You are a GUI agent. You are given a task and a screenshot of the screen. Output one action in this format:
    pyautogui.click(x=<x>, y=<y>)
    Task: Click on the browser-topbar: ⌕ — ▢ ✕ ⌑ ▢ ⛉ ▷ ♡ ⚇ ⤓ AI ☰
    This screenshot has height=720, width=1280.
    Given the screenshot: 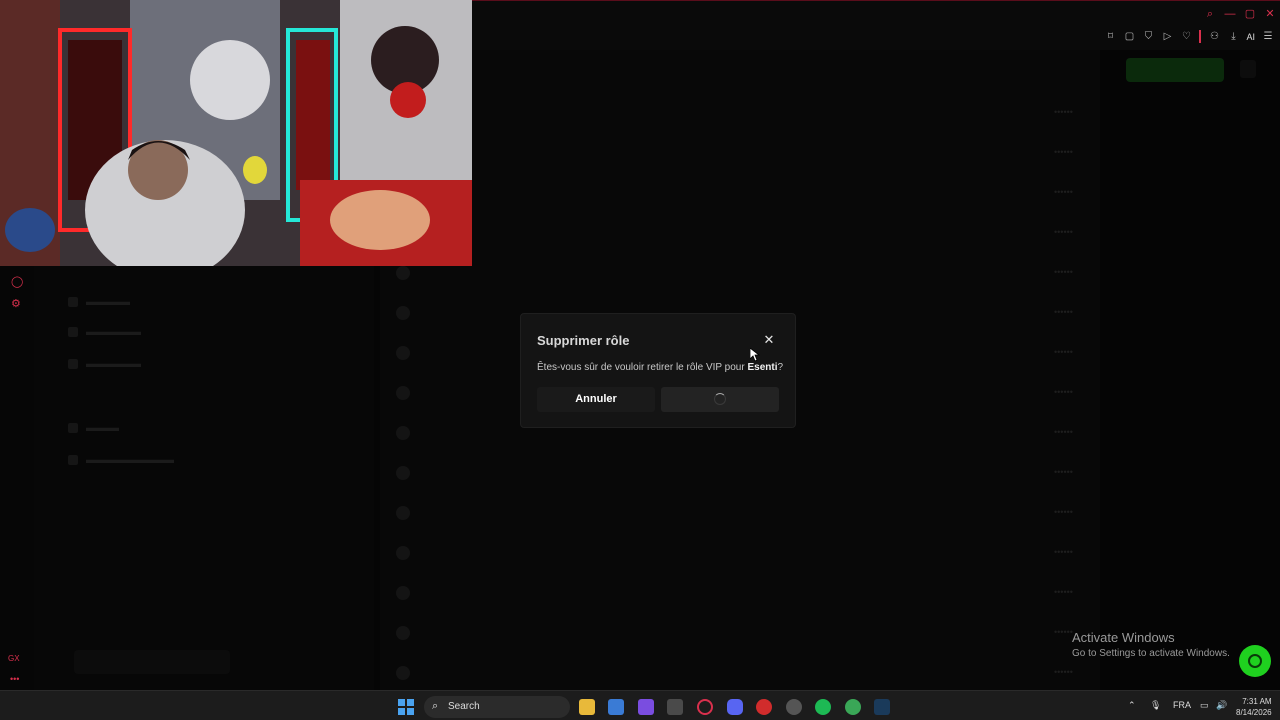 What is the action you would take?
    pyautogui.click(x=876, y=25)
    